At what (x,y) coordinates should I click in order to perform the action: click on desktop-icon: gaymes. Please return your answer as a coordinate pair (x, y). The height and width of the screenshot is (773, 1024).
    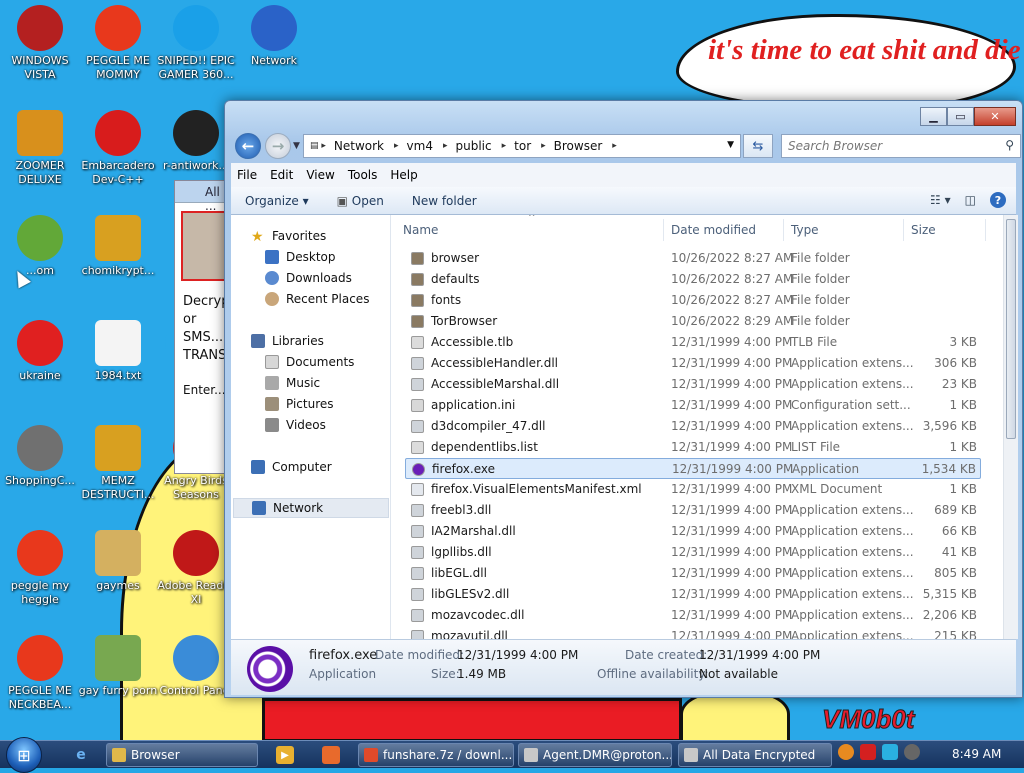
    Looking at the image, I should click on (118, 561).